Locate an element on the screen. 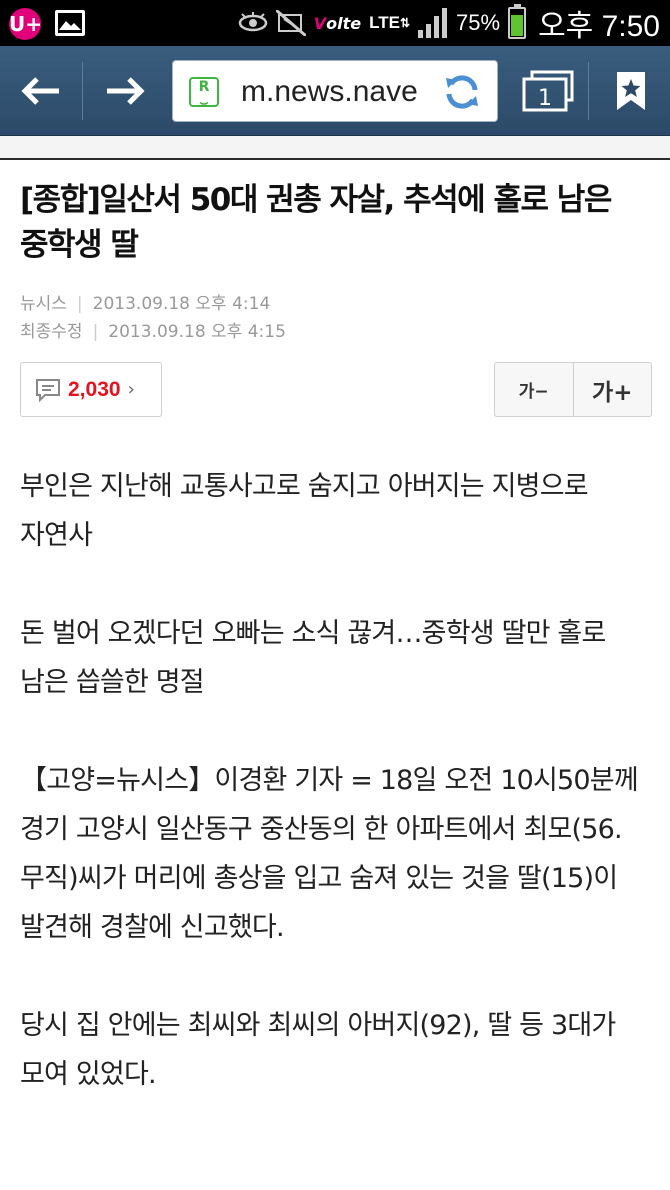 The height and width of the screenshot is (1190, 670). url-text: m.news.nave is located at coordinates (329, 91).